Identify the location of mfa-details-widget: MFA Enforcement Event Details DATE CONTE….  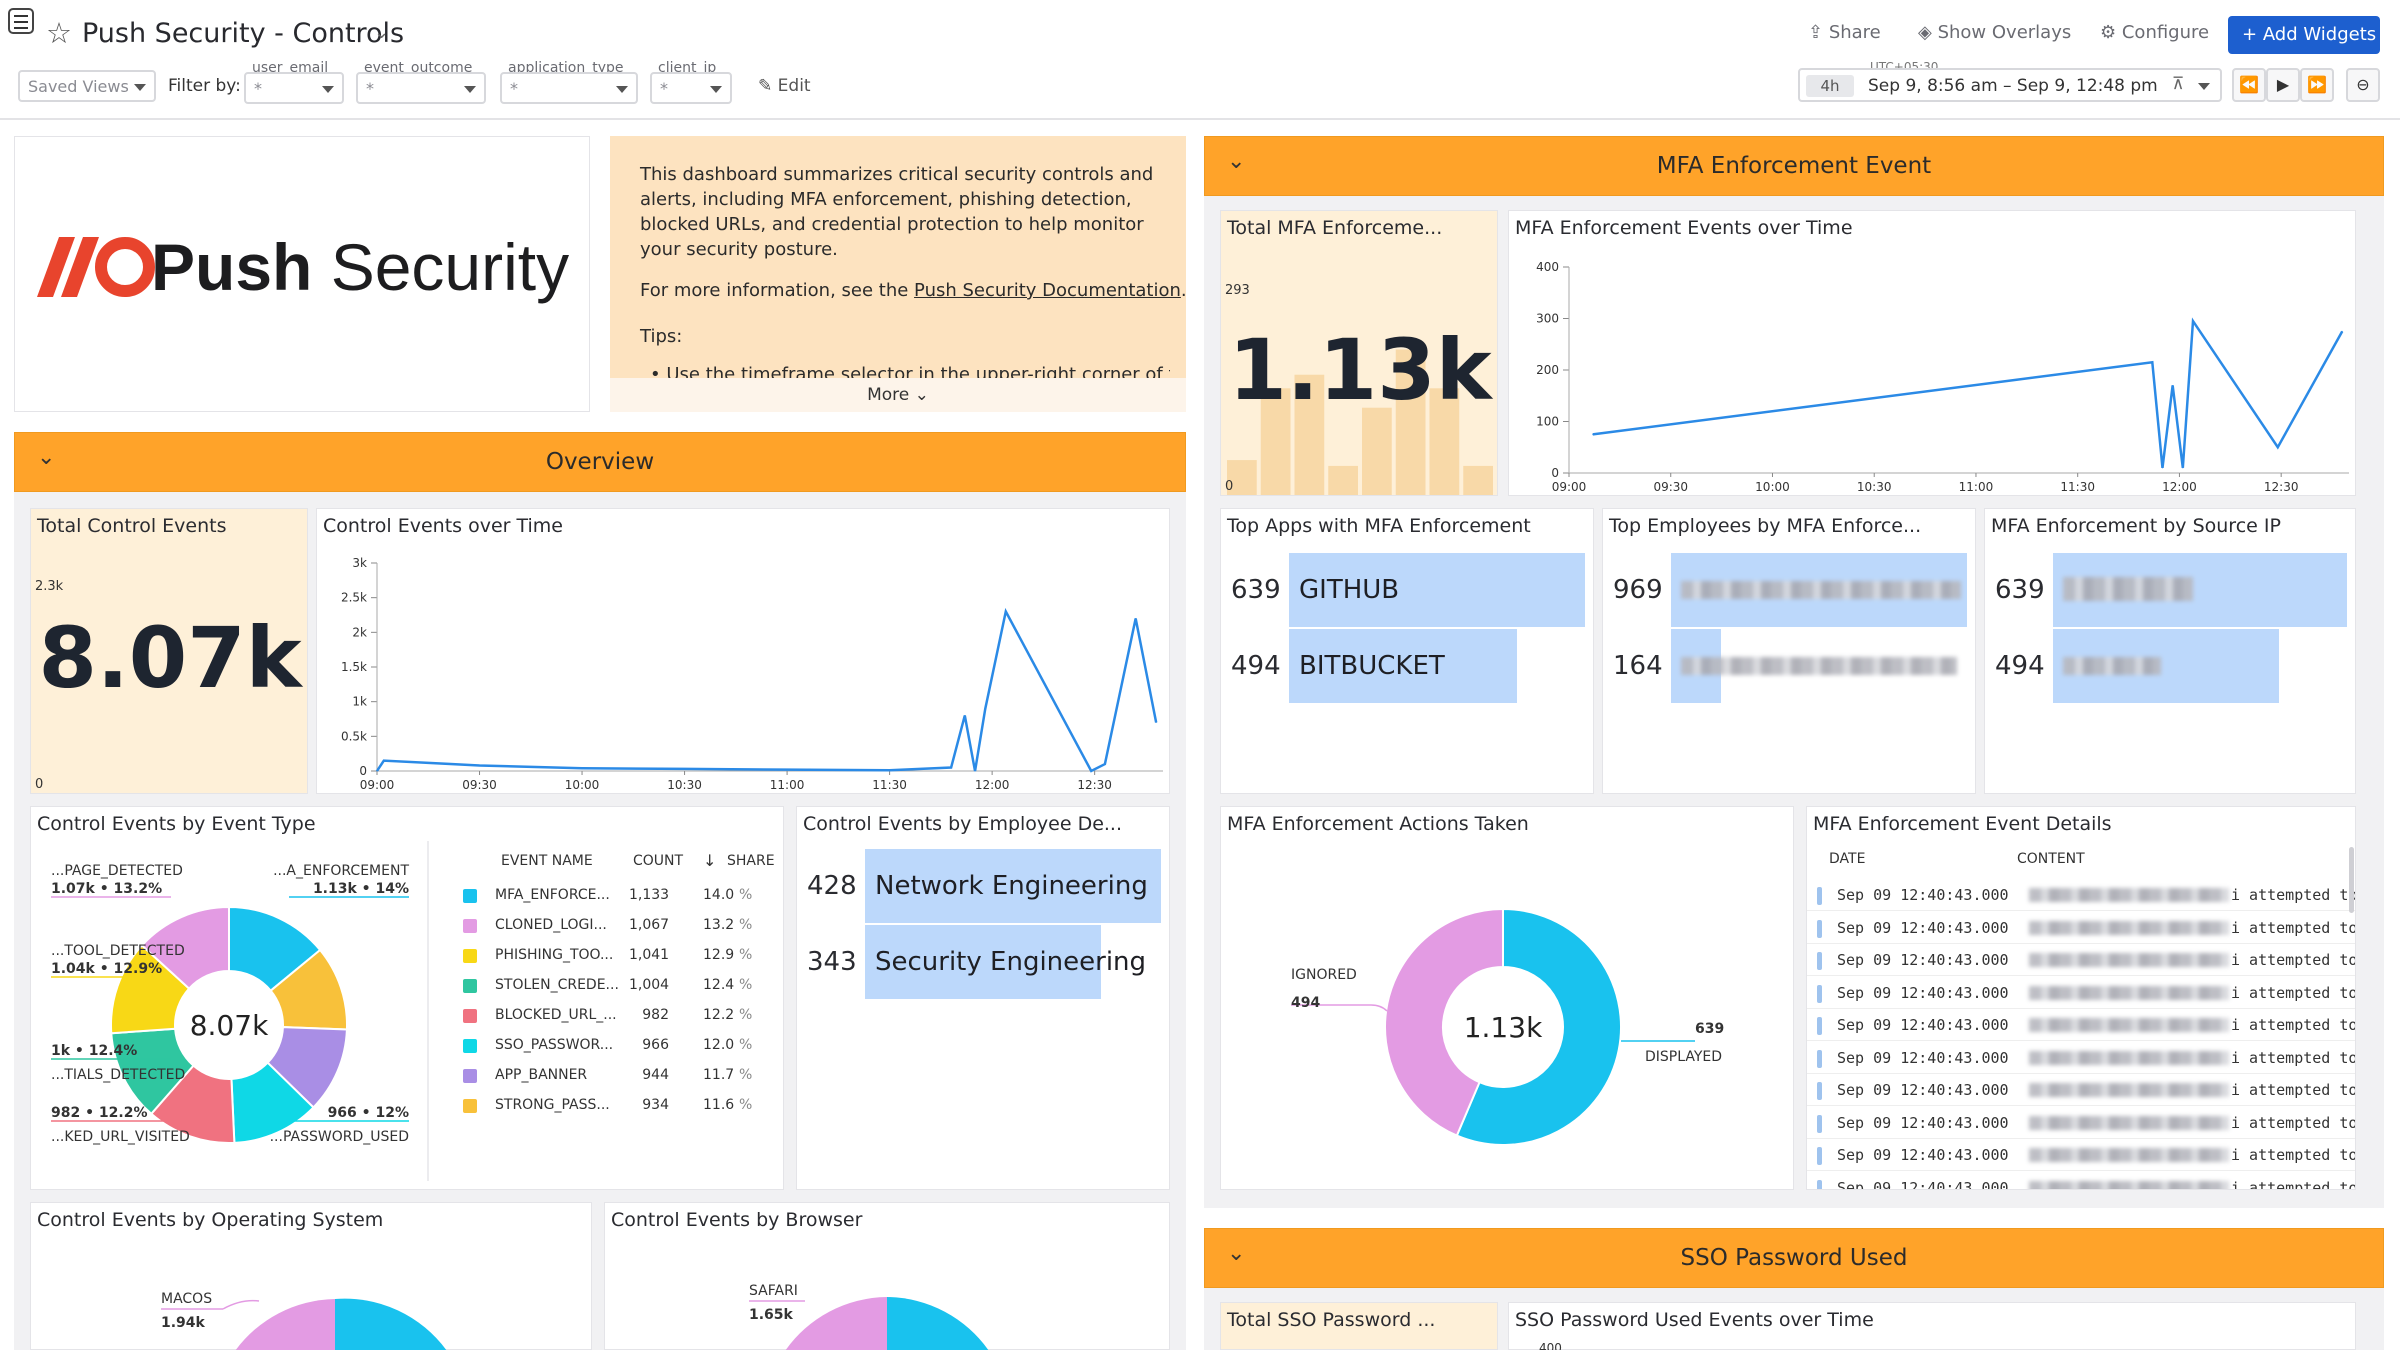
(2081, 998).